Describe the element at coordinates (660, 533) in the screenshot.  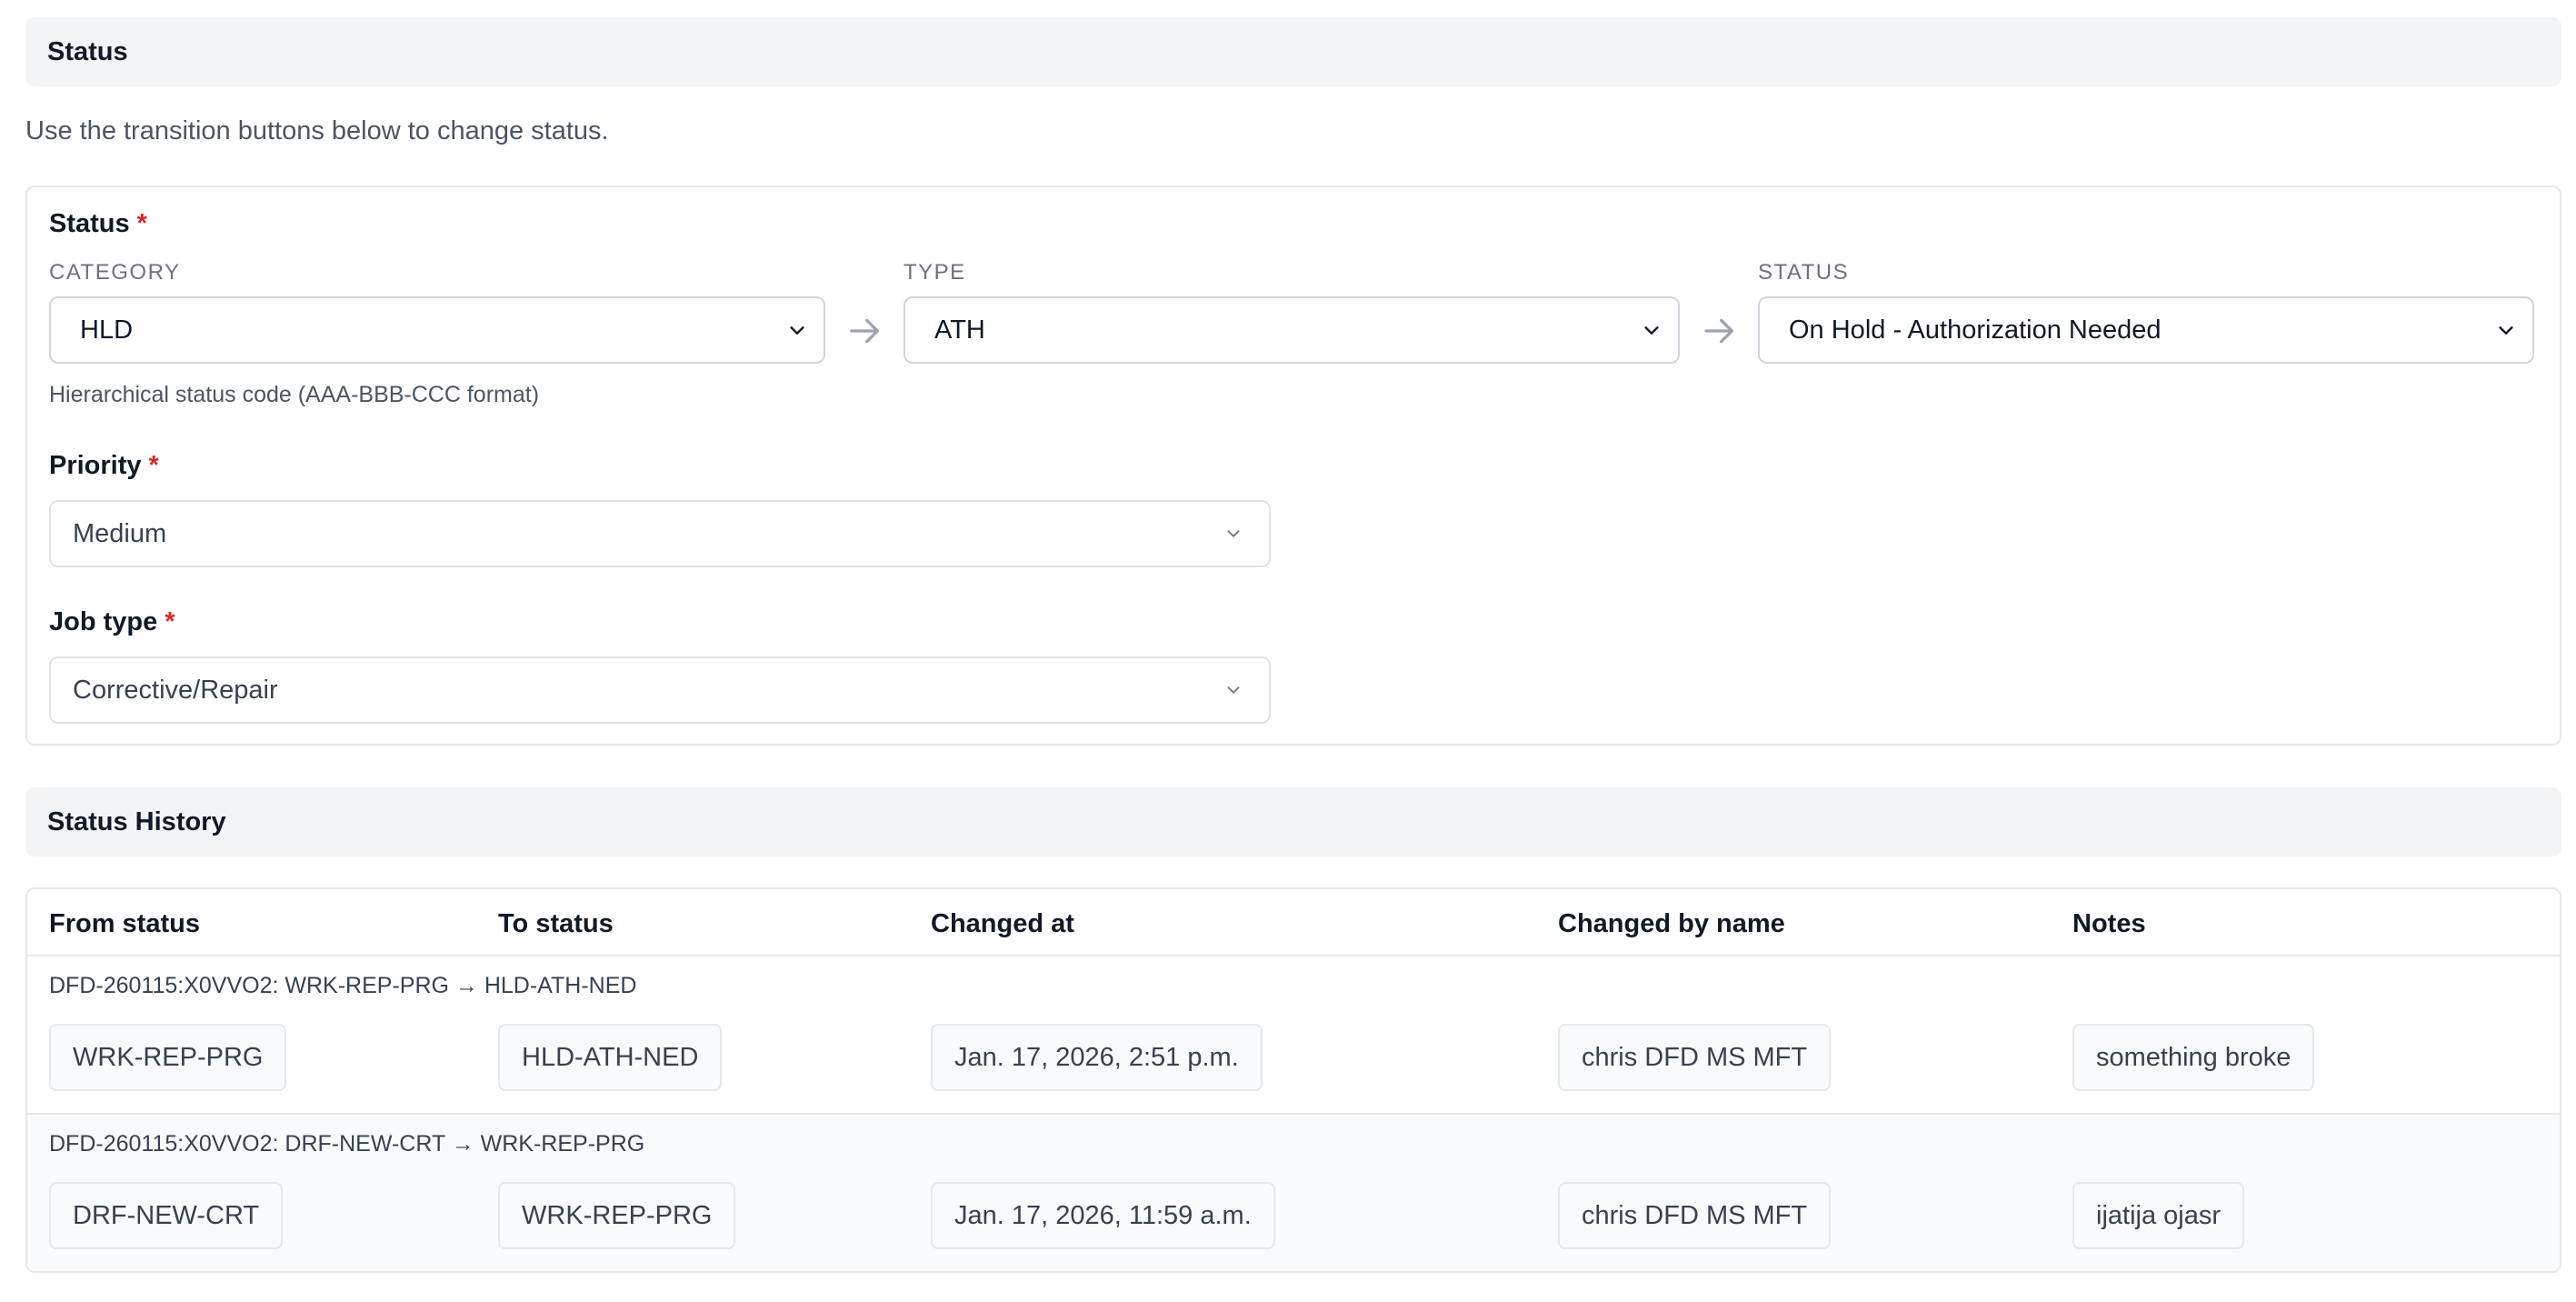
I see `priority-select: Medium` at that location.